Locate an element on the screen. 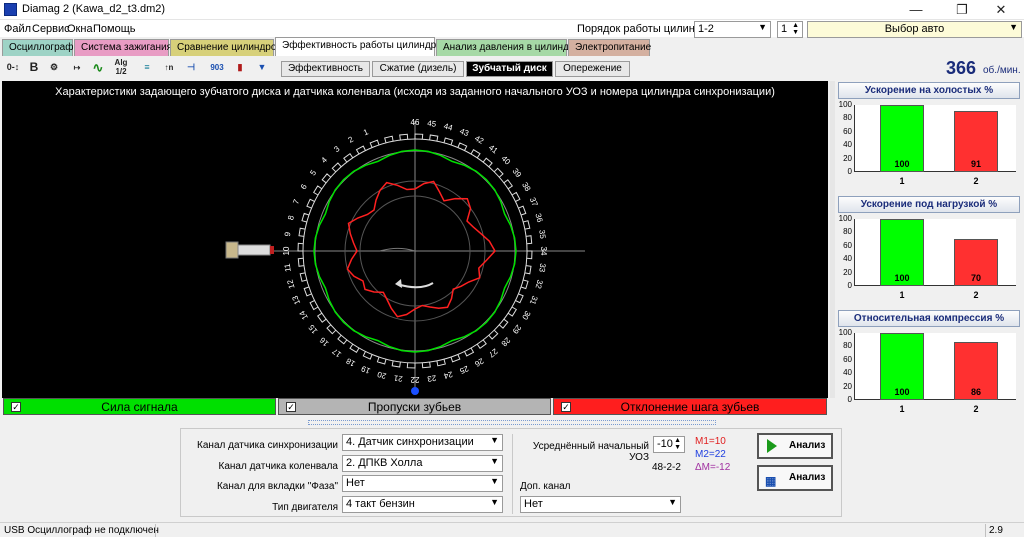 This screenshot has height=537, width=1024. missing-teeth-toggle: ✓ Пропуски зубьев is located at coordinates (414, 406).